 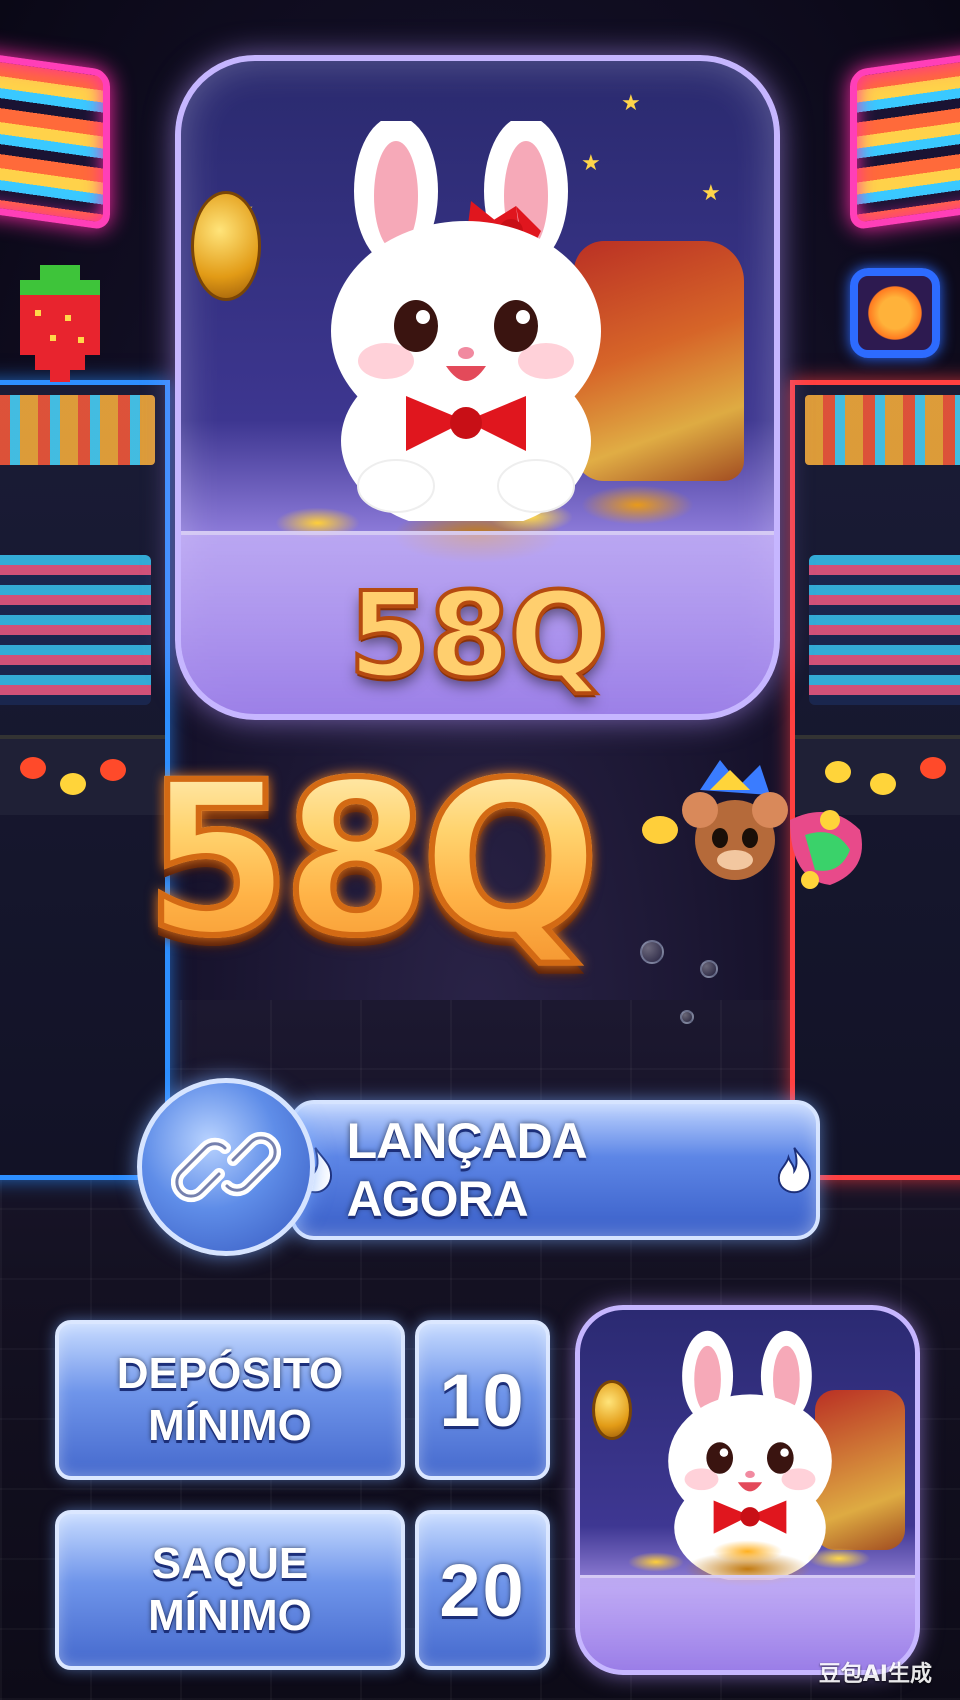 I want to click on bunny-mascot, so click(x=466, y=321).